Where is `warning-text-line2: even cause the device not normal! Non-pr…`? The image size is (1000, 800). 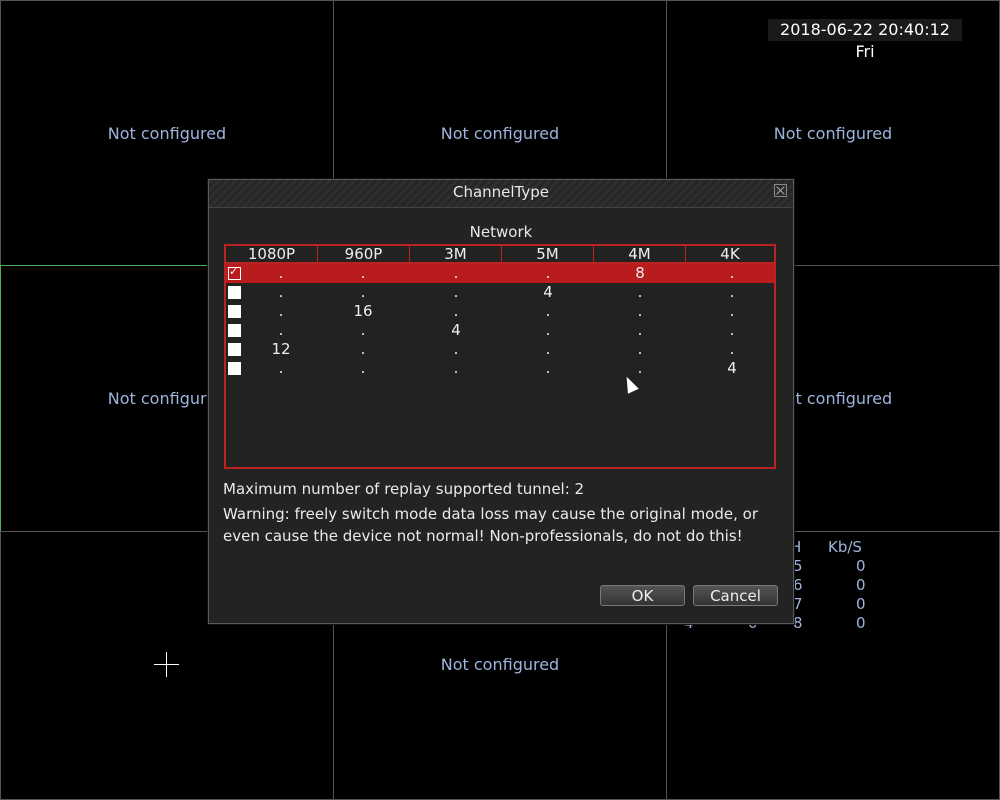 warning-text-line2: even cause the device not normal! Non-pr… is located at coordinates (483, 536).